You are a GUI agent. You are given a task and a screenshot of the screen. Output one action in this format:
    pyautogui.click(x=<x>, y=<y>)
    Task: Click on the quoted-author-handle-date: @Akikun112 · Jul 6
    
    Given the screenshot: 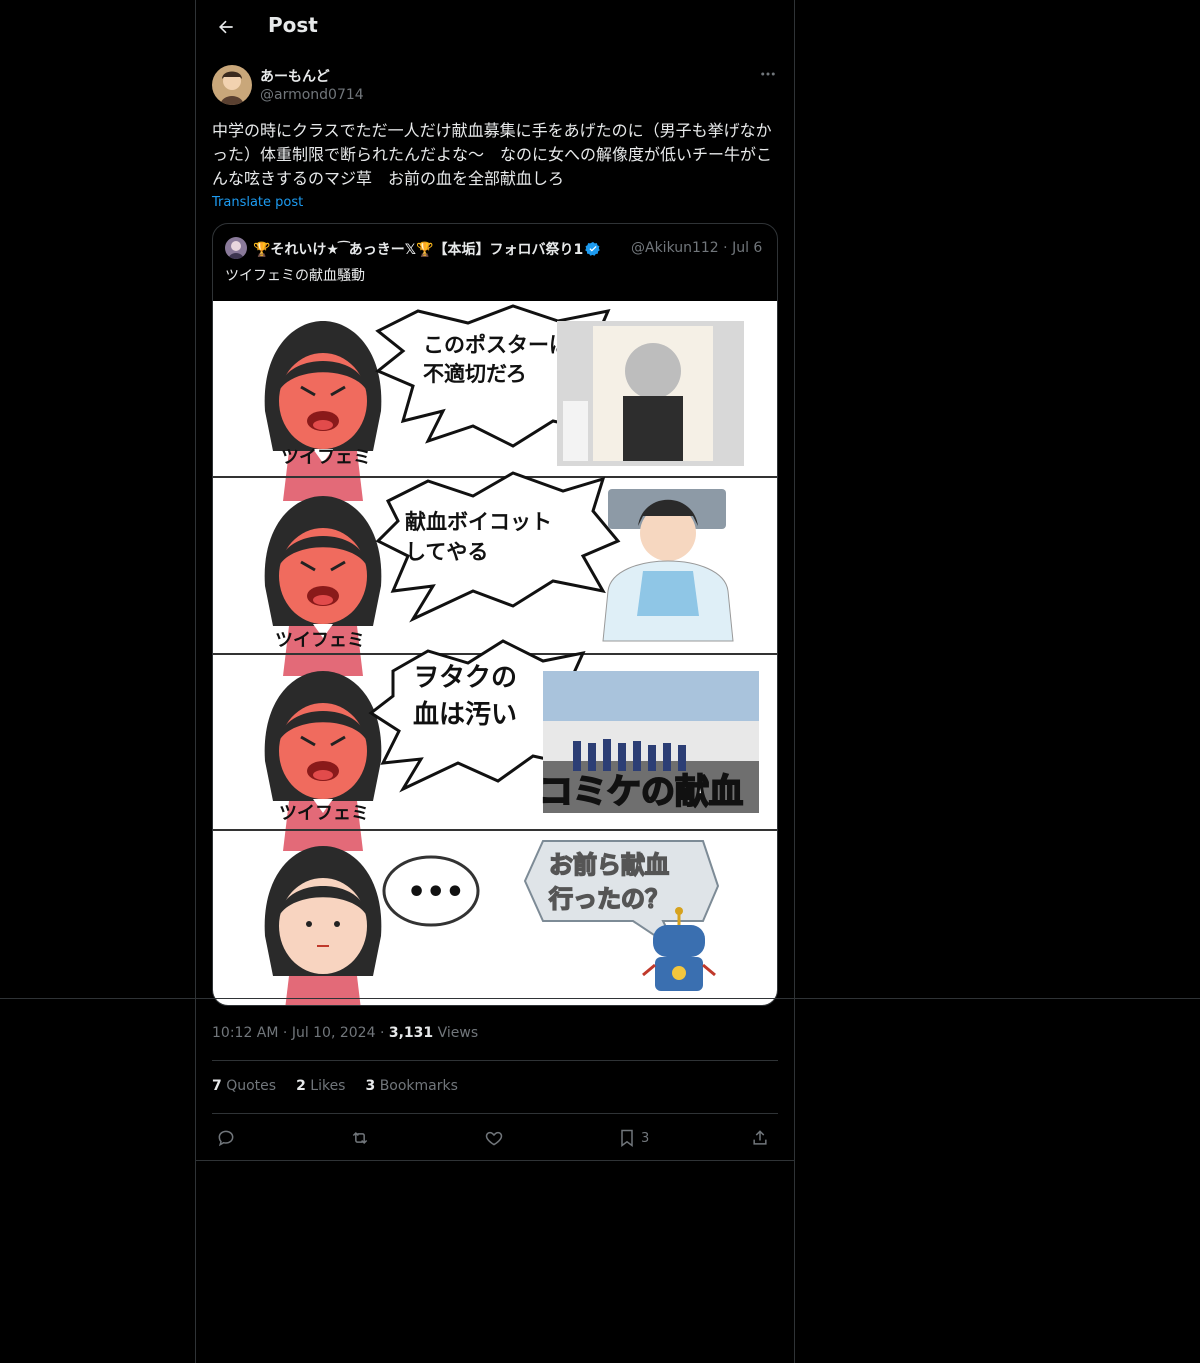 What is the action you would take?
    pyautogui.click(x=697, y=248)
    